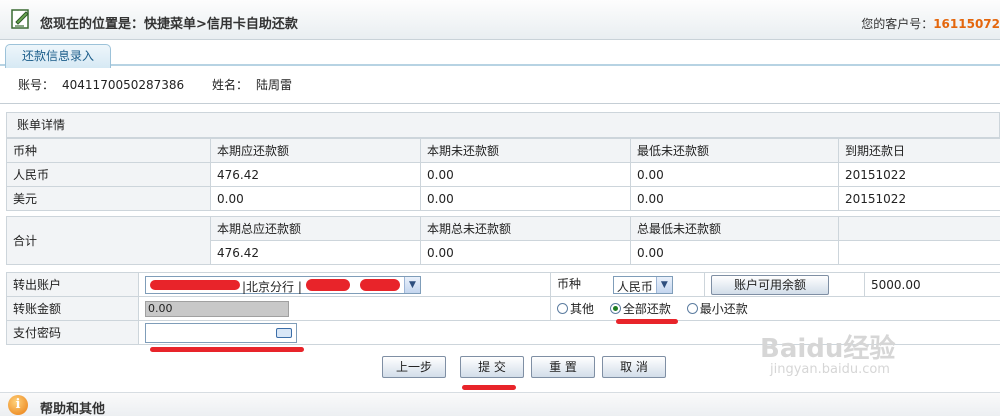 This screenshot has height=416, width=1000. I want to click on account-number: 4041170050287386, so click(123, 85).